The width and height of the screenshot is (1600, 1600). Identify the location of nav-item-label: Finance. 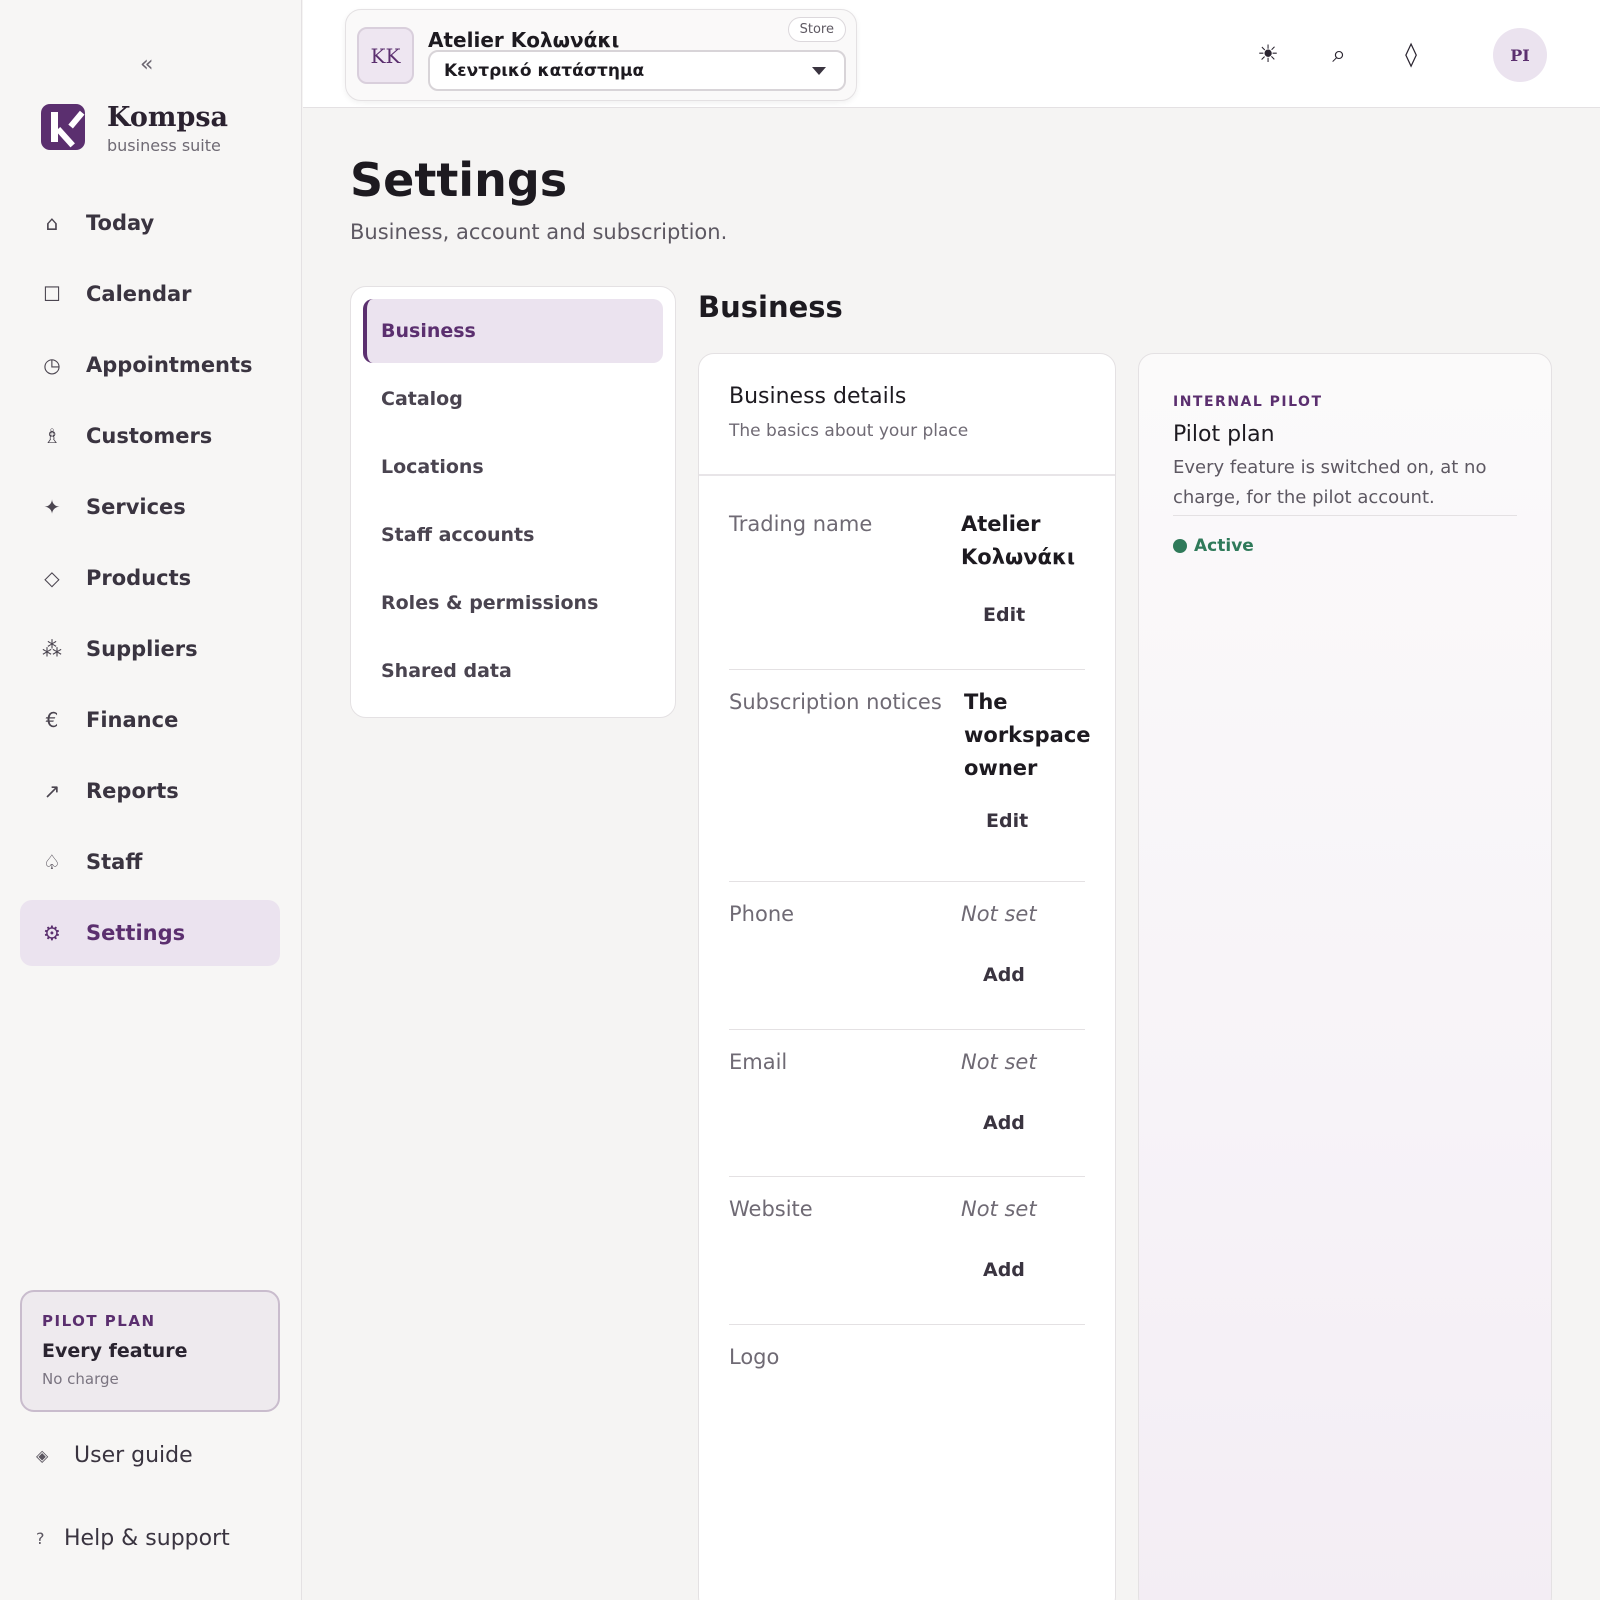
(132, 720).